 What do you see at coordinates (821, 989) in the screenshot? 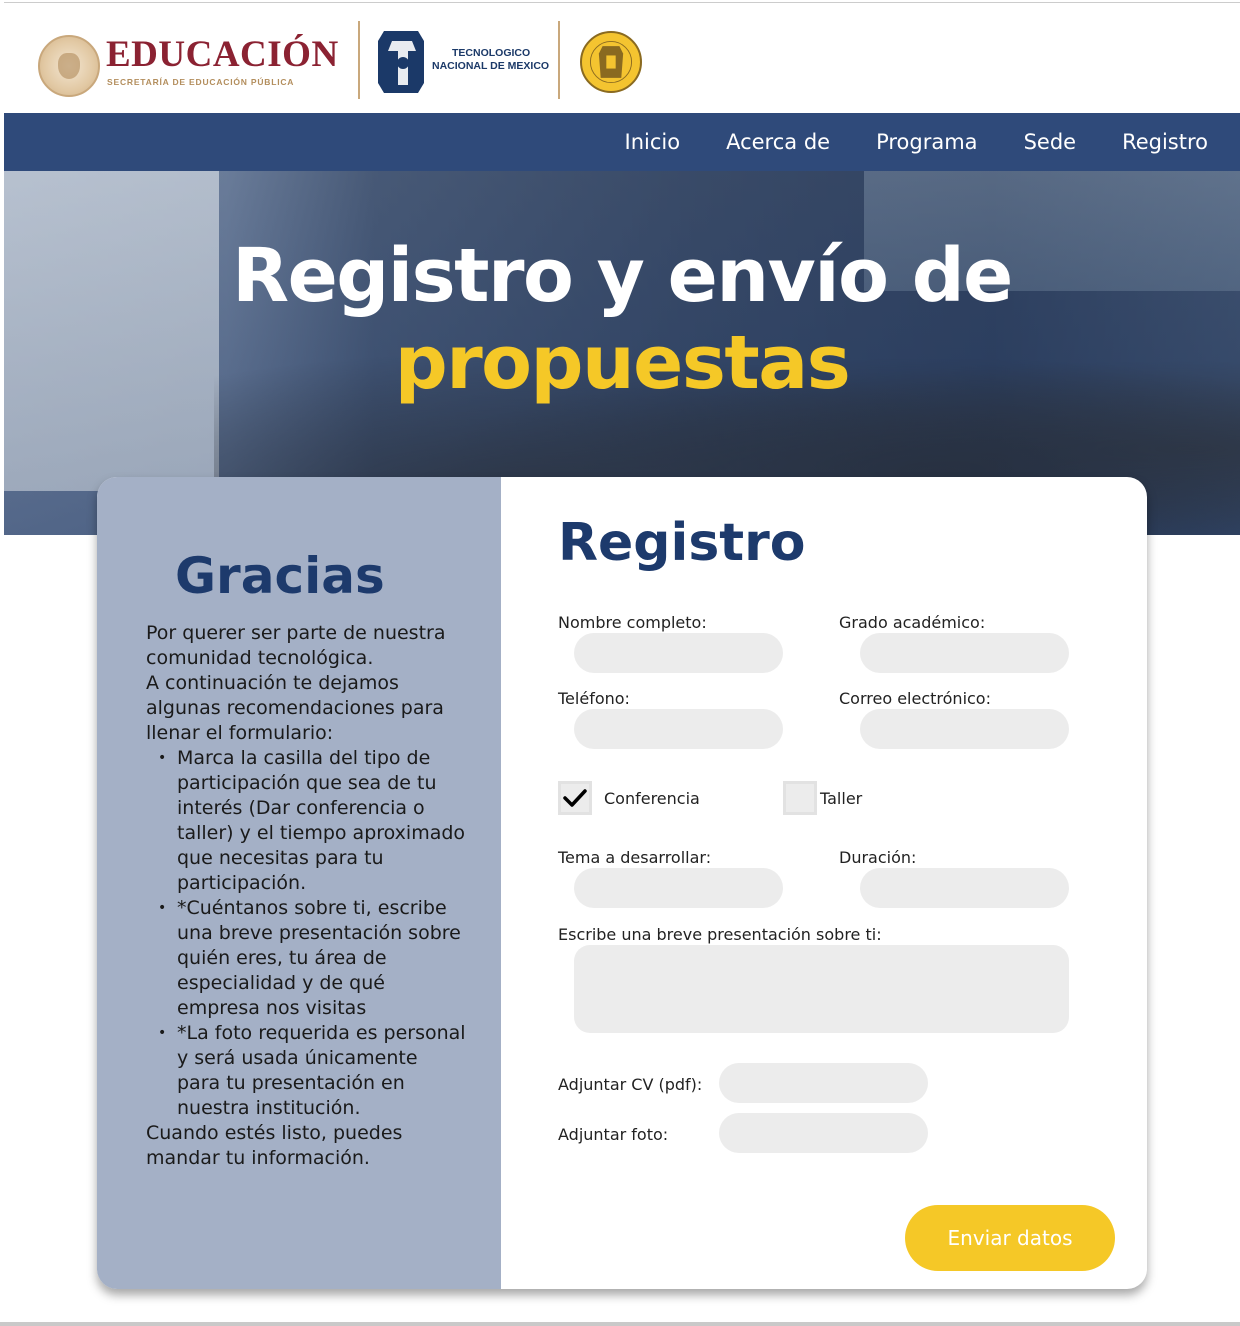
I see `presentacion-textarea` at bounding box center [821, 989].